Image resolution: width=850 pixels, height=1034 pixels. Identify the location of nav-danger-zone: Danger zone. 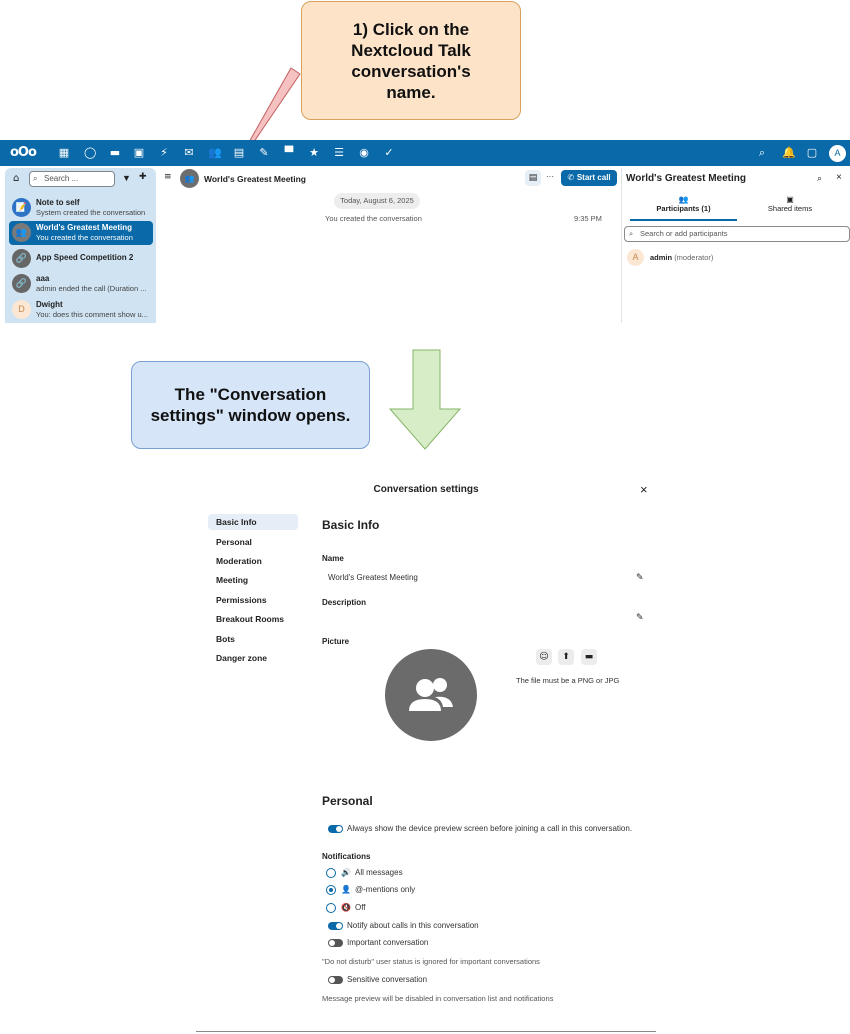
(253, 658).